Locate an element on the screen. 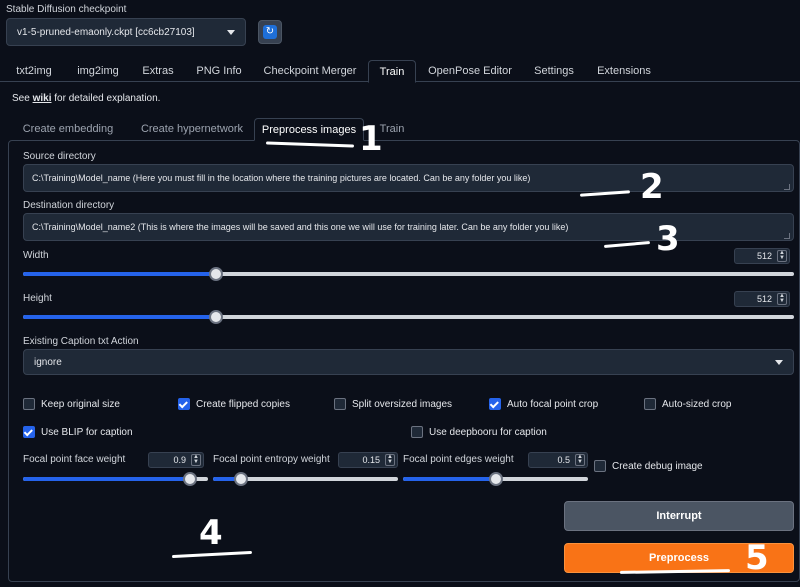  annotation-number: 3 is located at coordinates (668, 239).